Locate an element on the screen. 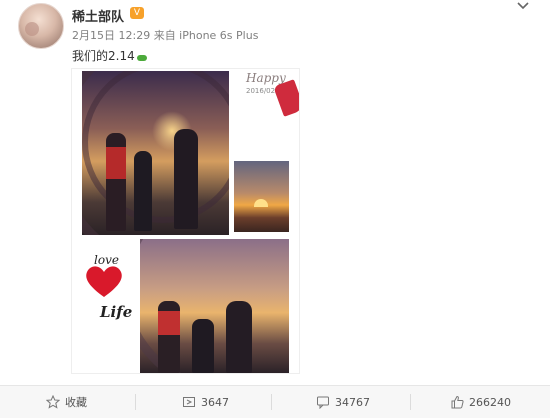 This screenshot has width=550, height=418. vip-badge-icon: V is located at coordinates (137, 13).